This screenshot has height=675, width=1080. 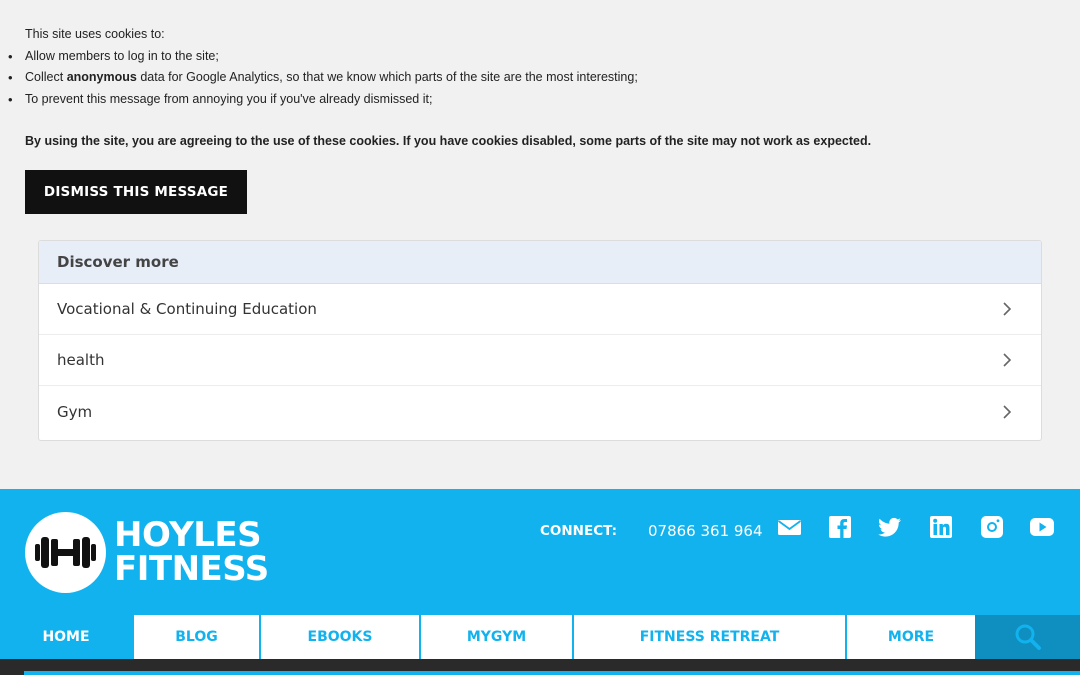 What do you see at coordinates (540, 309) in the screenshot?
I see `discover-item-vocational: Vocational & Continuing Education` at bounding box center [540, 309].